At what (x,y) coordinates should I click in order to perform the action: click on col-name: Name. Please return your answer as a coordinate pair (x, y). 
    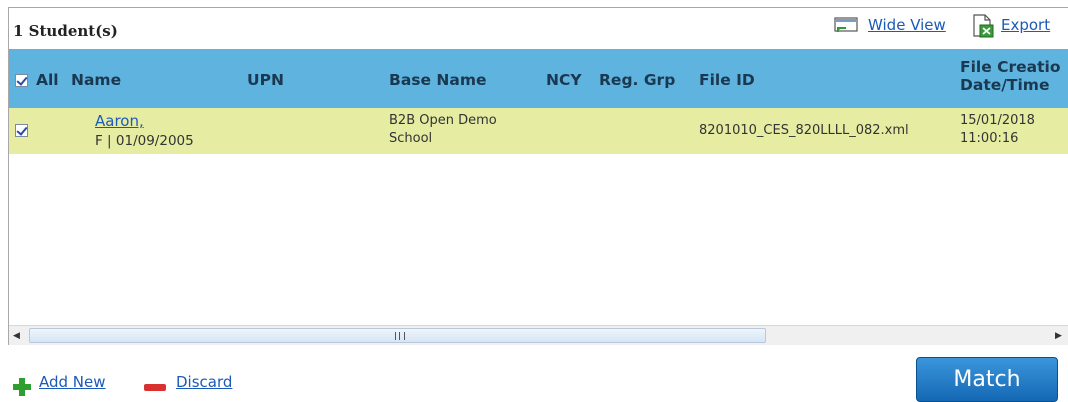
    Looking at the image, I should click on (96, 80).